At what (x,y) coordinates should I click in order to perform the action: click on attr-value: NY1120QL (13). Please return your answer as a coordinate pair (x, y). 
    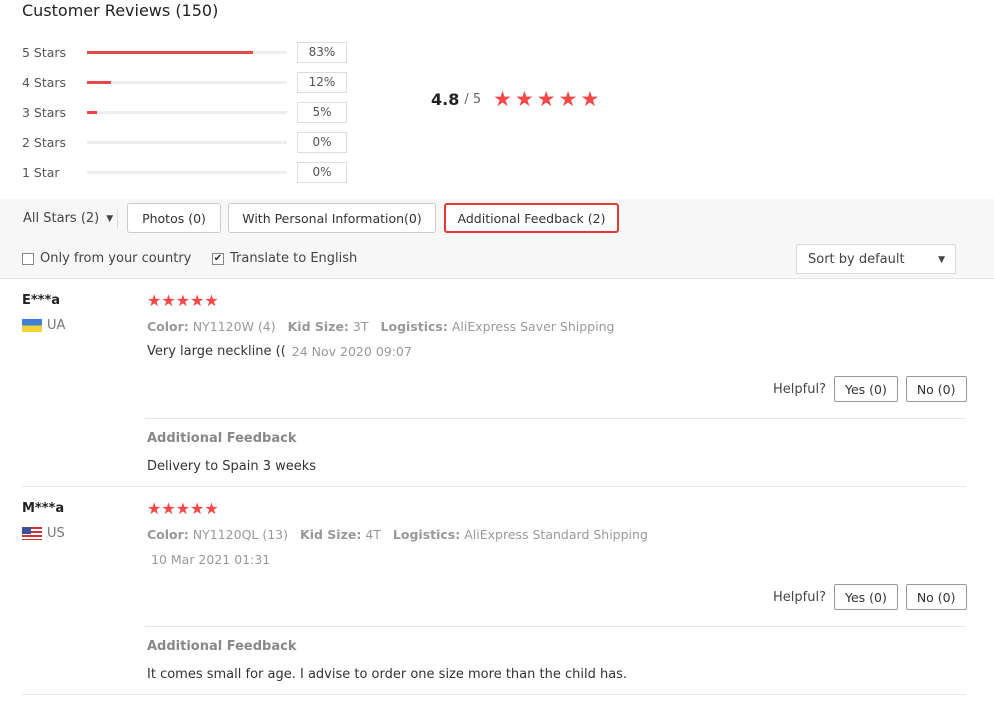
    Looking at the image, I should click on (240, 534).